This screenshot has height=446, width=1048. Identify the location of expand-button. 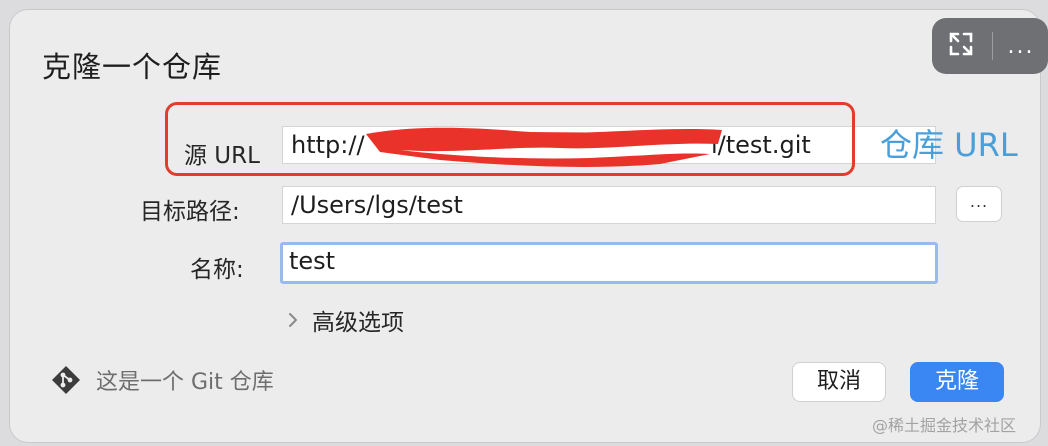
(961, 46).